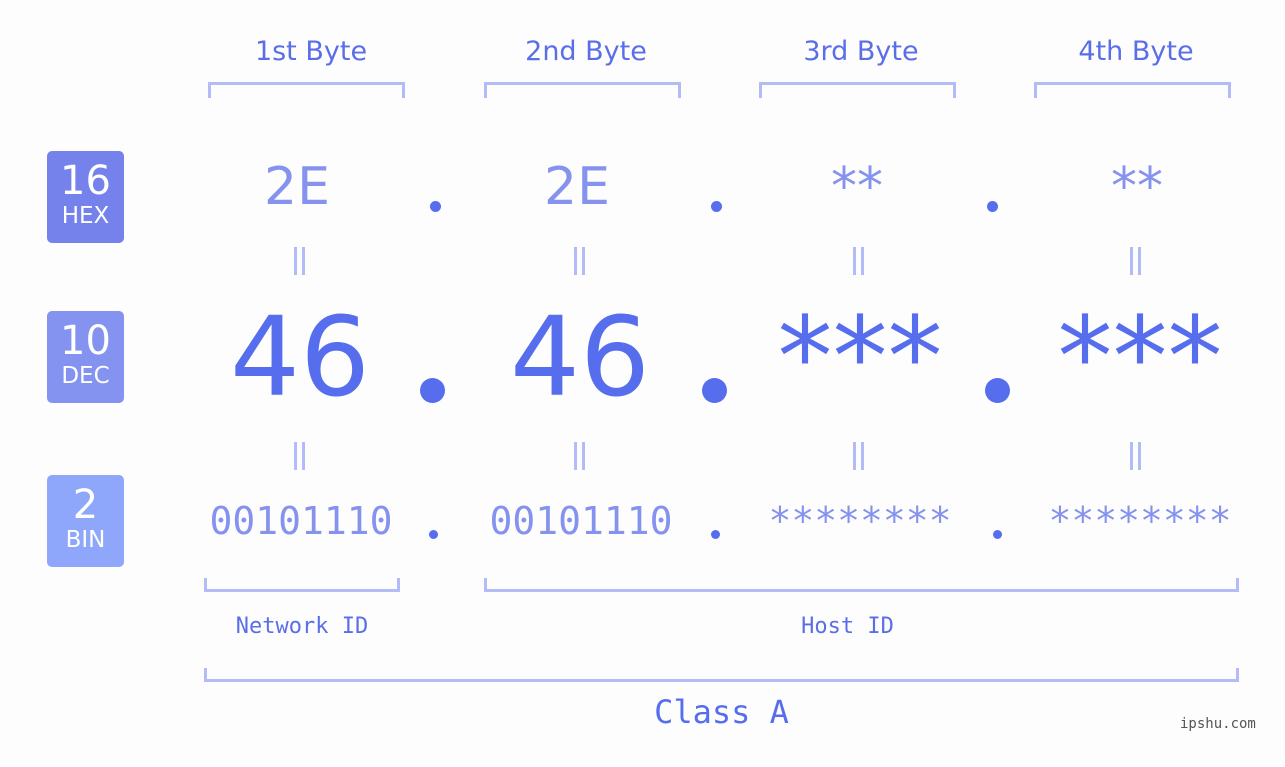  I want to click on hex-badge: 16 HEX, so click(85, 197).